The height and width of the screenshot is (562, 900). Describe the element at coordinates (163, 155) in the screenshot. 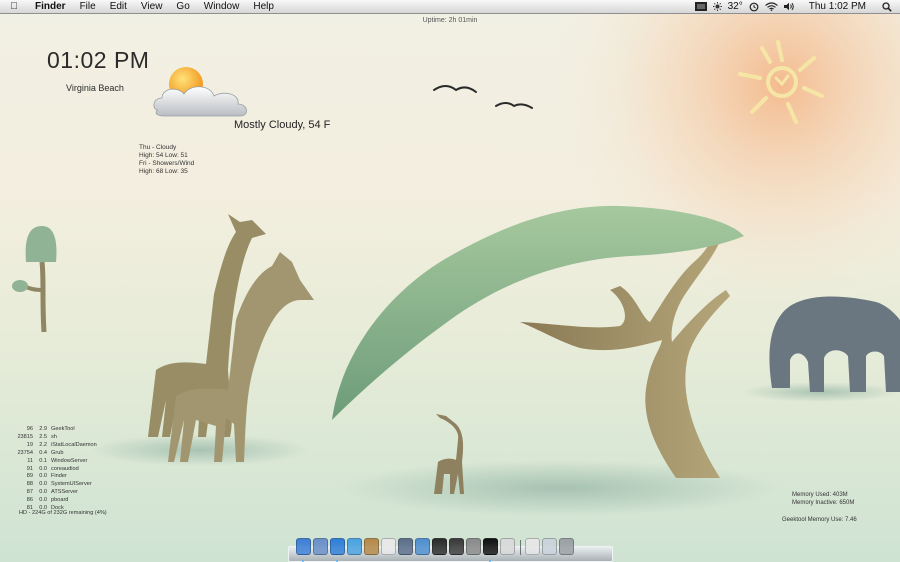

I see `forecast-line: High: 54 Low: 51` at that location.